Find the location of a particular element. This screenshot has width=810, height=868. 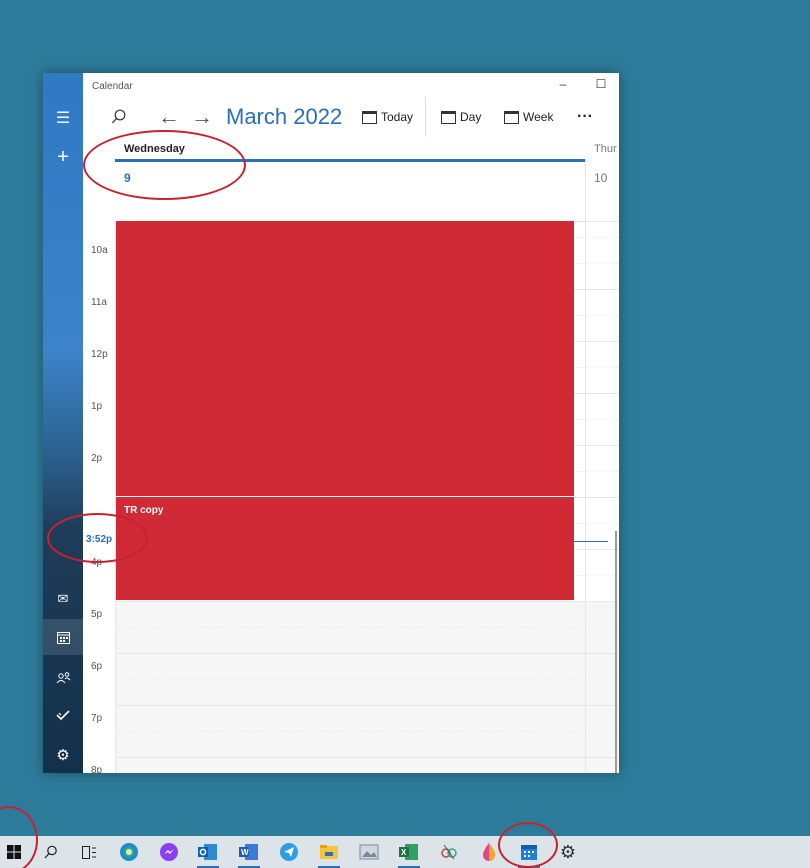

scrollbar is located at coordinates (616, 652).